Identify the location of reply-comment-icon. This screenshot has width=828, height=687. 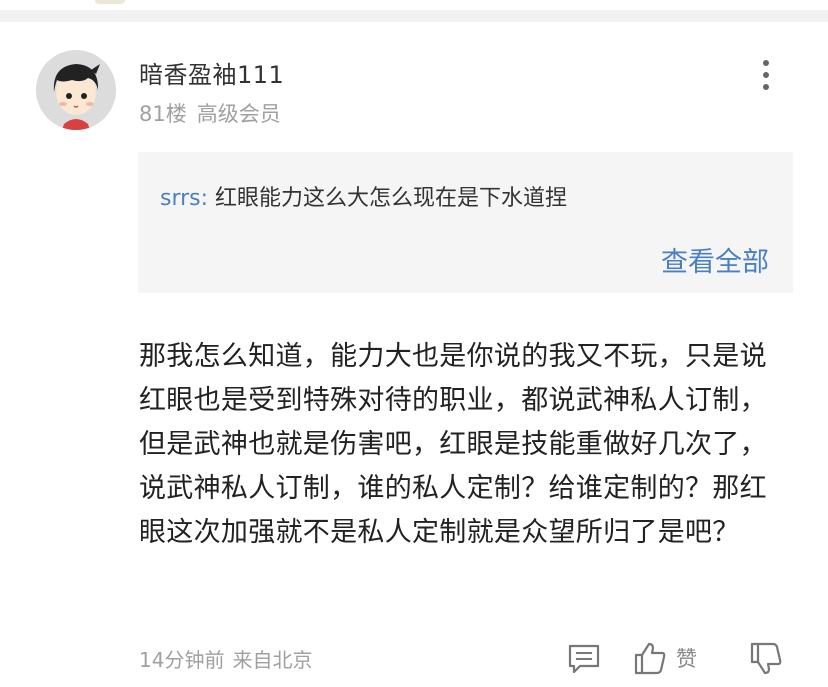
(584, 659).